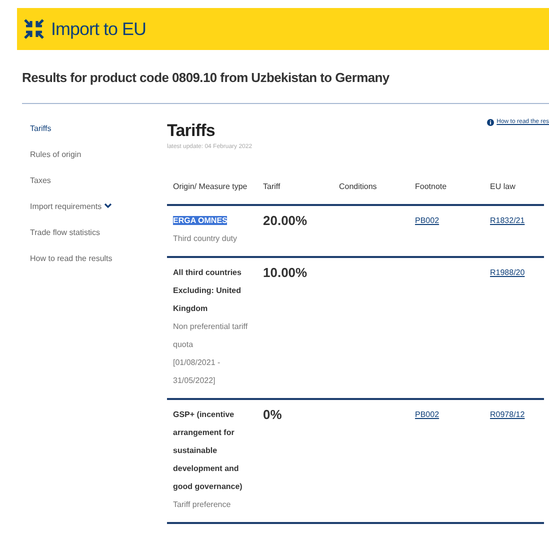  I want to click on column-header: EU law, so click(503, 186).